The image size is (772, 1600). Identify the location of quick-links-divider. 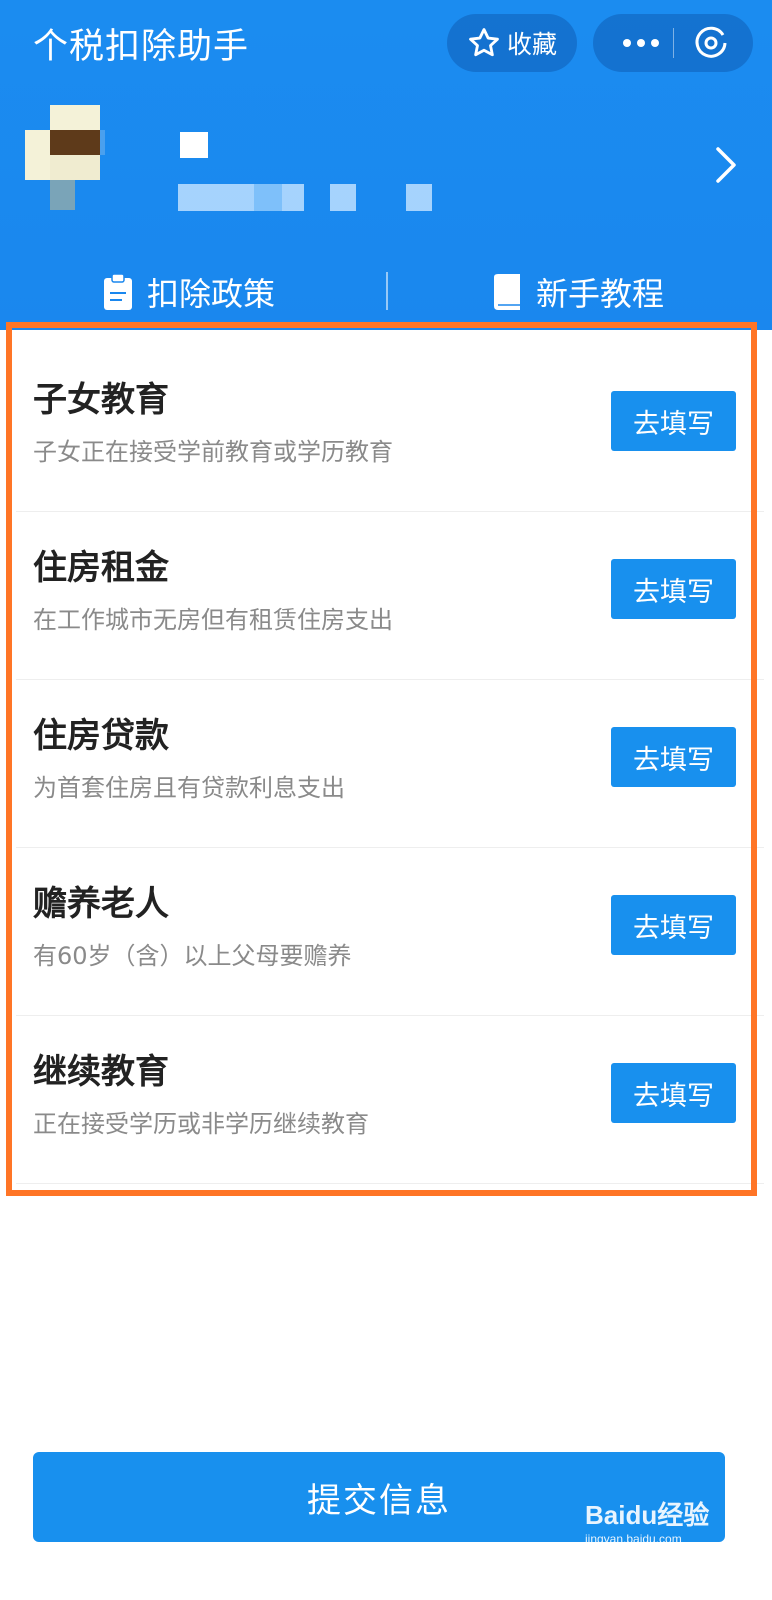
(387, 291).